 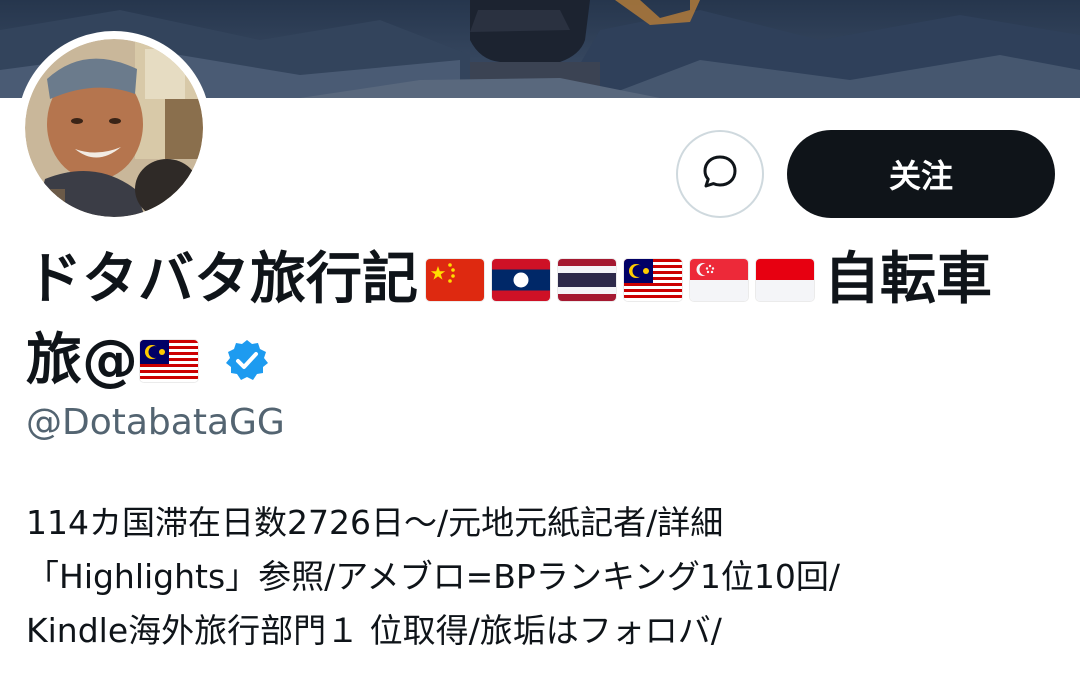 I want to click on china-flag, so click(x=455, y=280).